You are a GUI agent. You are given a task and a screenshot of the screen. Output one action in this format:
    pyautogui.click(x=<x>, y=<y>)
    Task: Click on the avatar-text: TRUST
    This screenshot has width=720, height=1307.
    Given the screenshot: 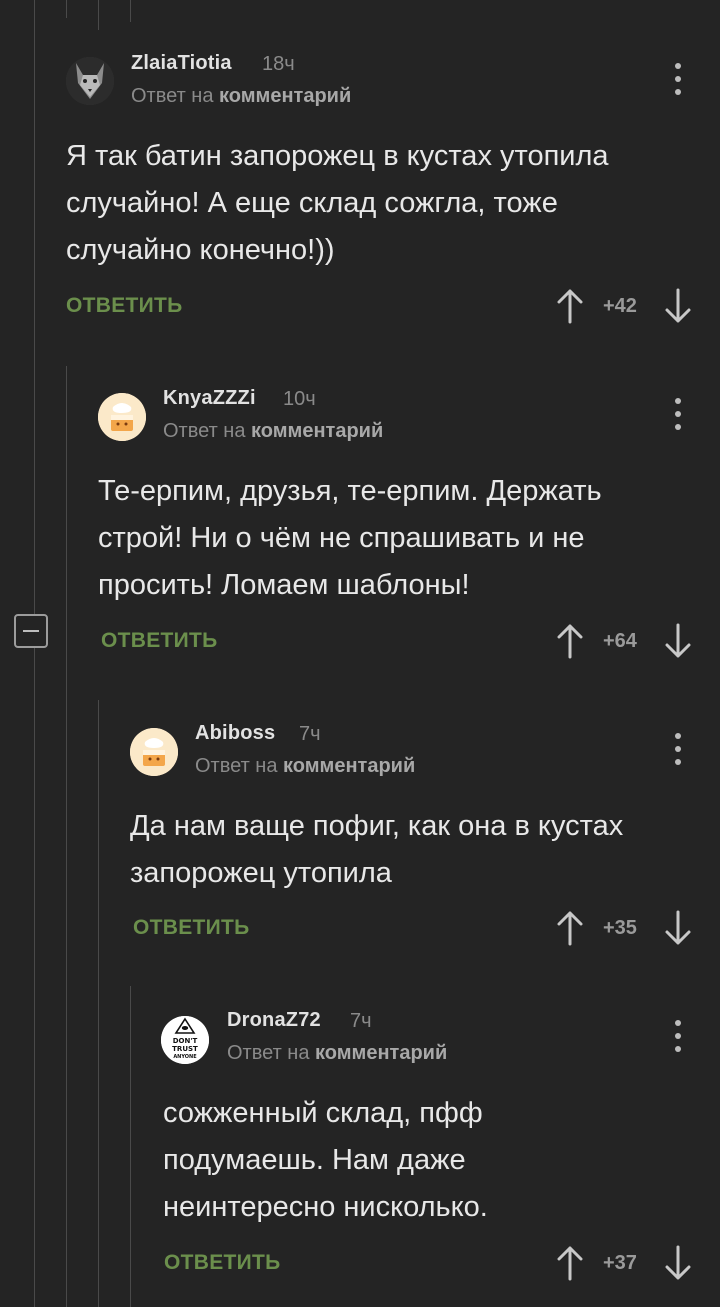 What is the action you would take?
    pyautogui.click(x=185, y=1049)
    